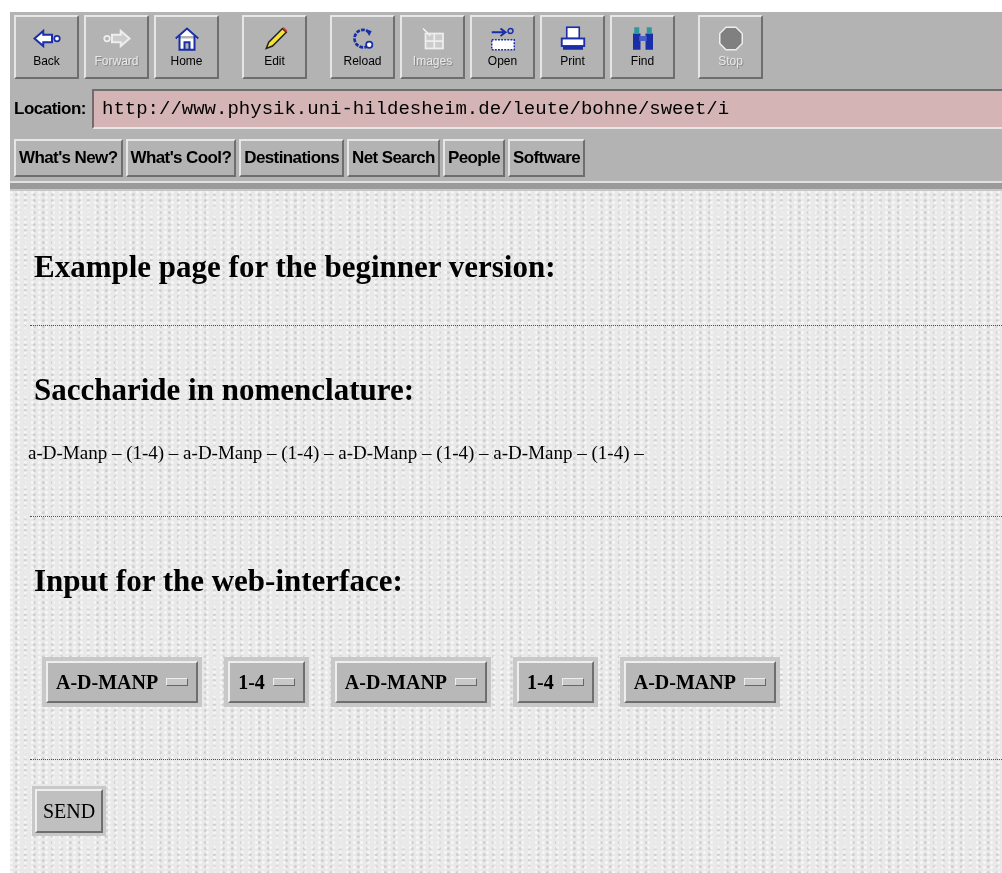  Describe the element at coordinates (474, 158) in the screenshot. I see `directory-button: People` at that location.